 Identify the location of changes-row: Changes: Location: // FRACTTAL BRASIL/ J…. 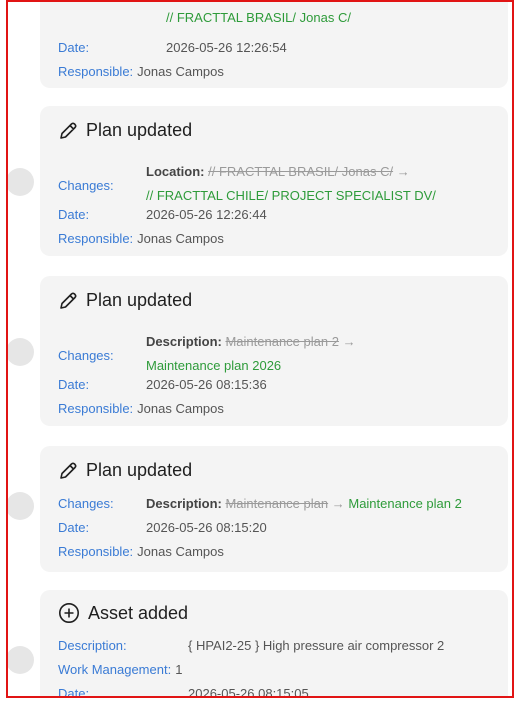
(272, 186).